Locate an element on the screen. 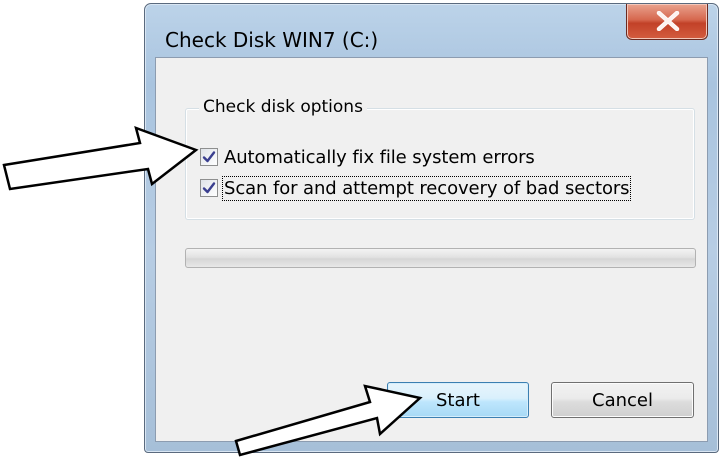  close-x-icon is located at coordinates (668, 21).